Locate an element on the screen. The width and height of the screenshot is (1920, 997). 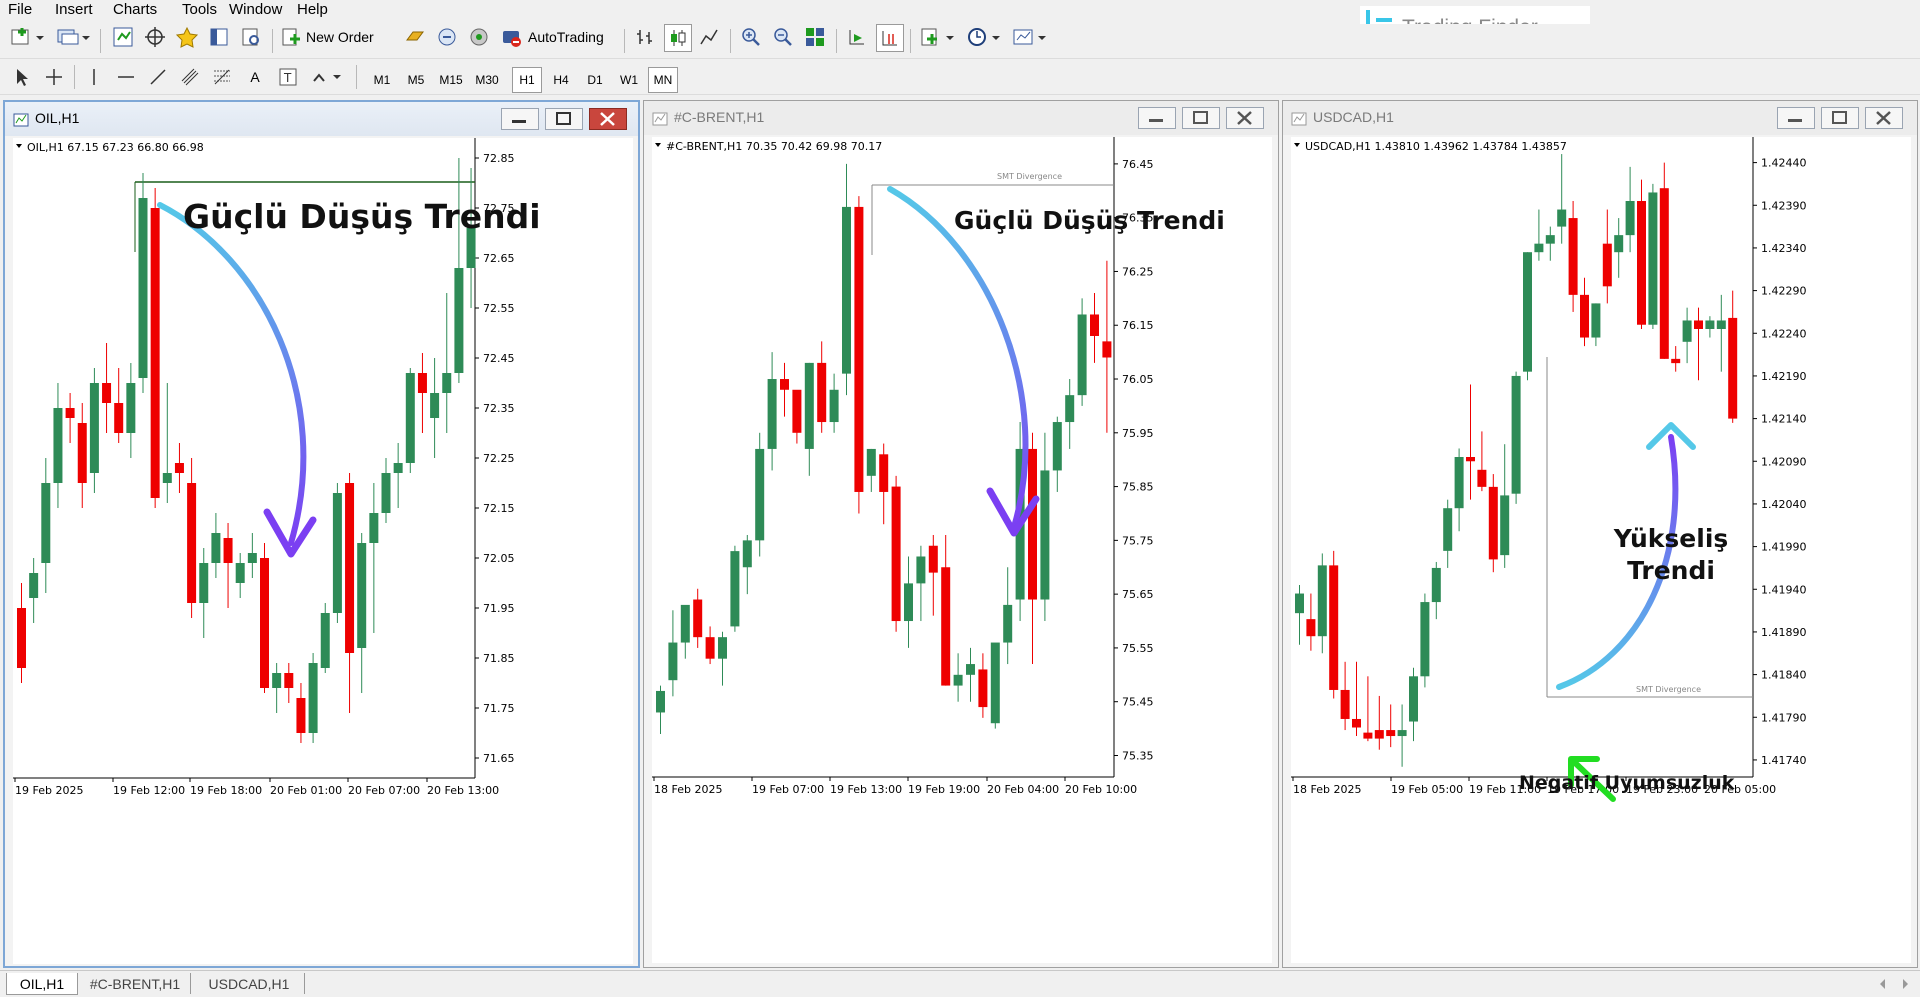
menu-tools: Tools is located at coordinates (199, 9).